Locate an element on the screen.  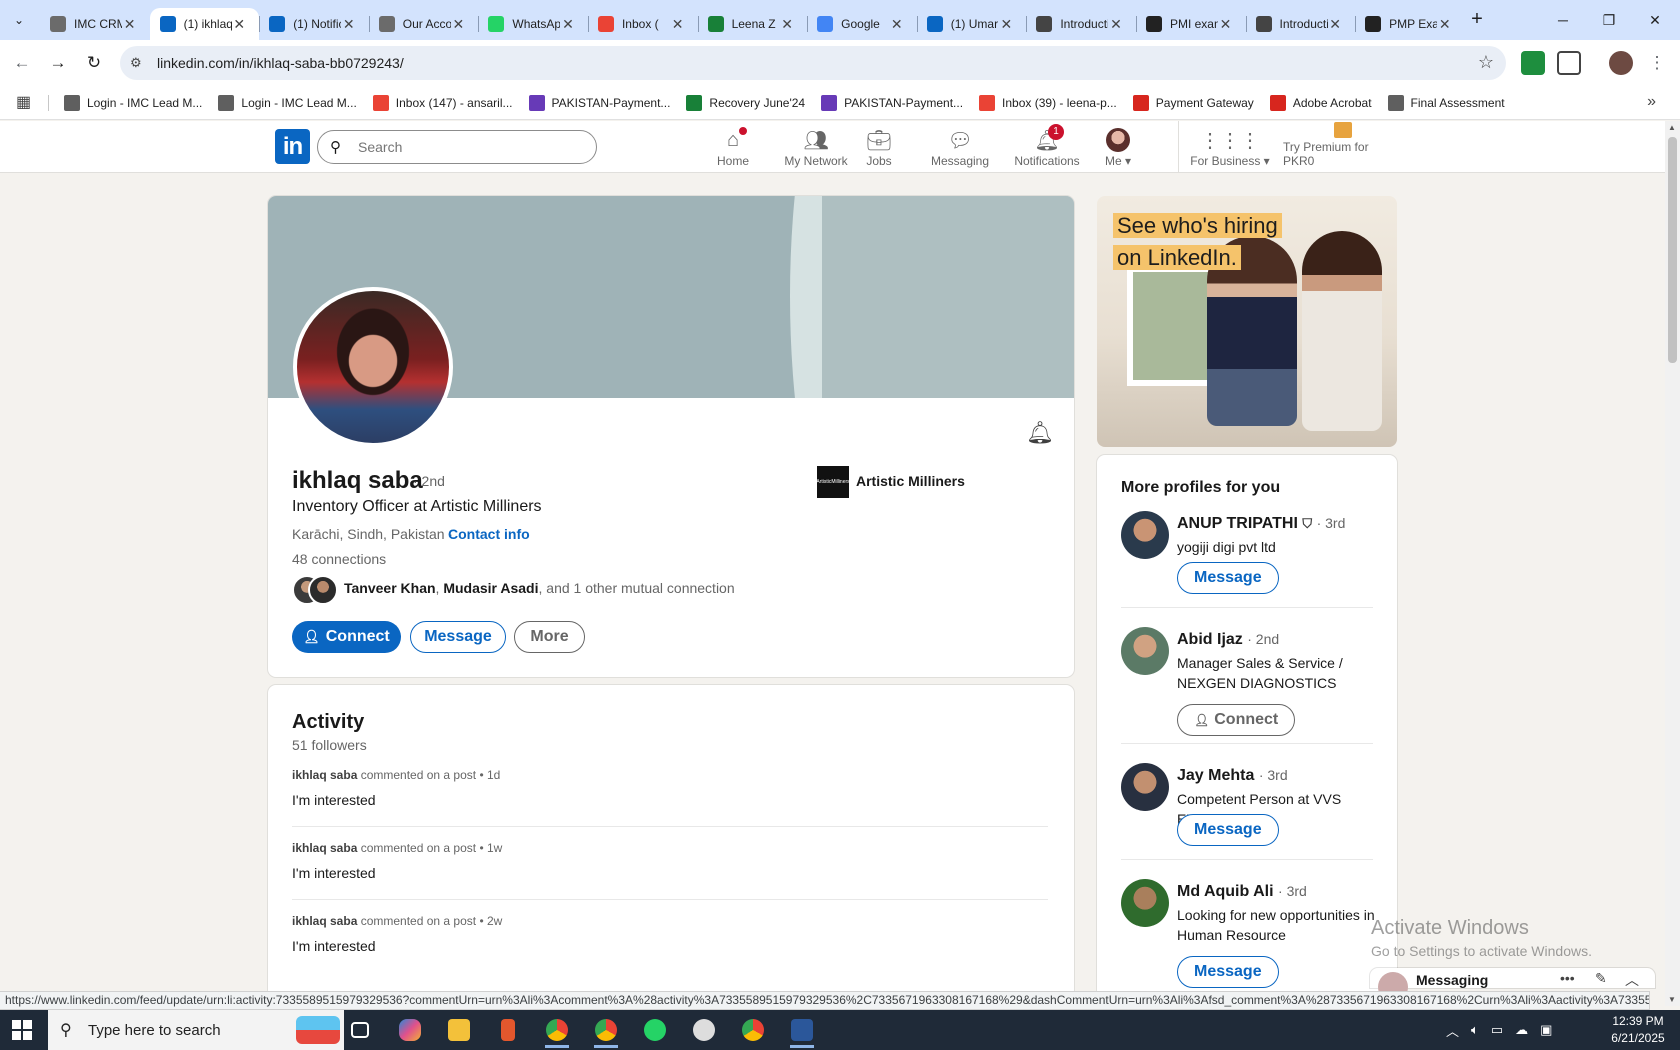
file-explorer-icon is located at coordinates (459, 1030).